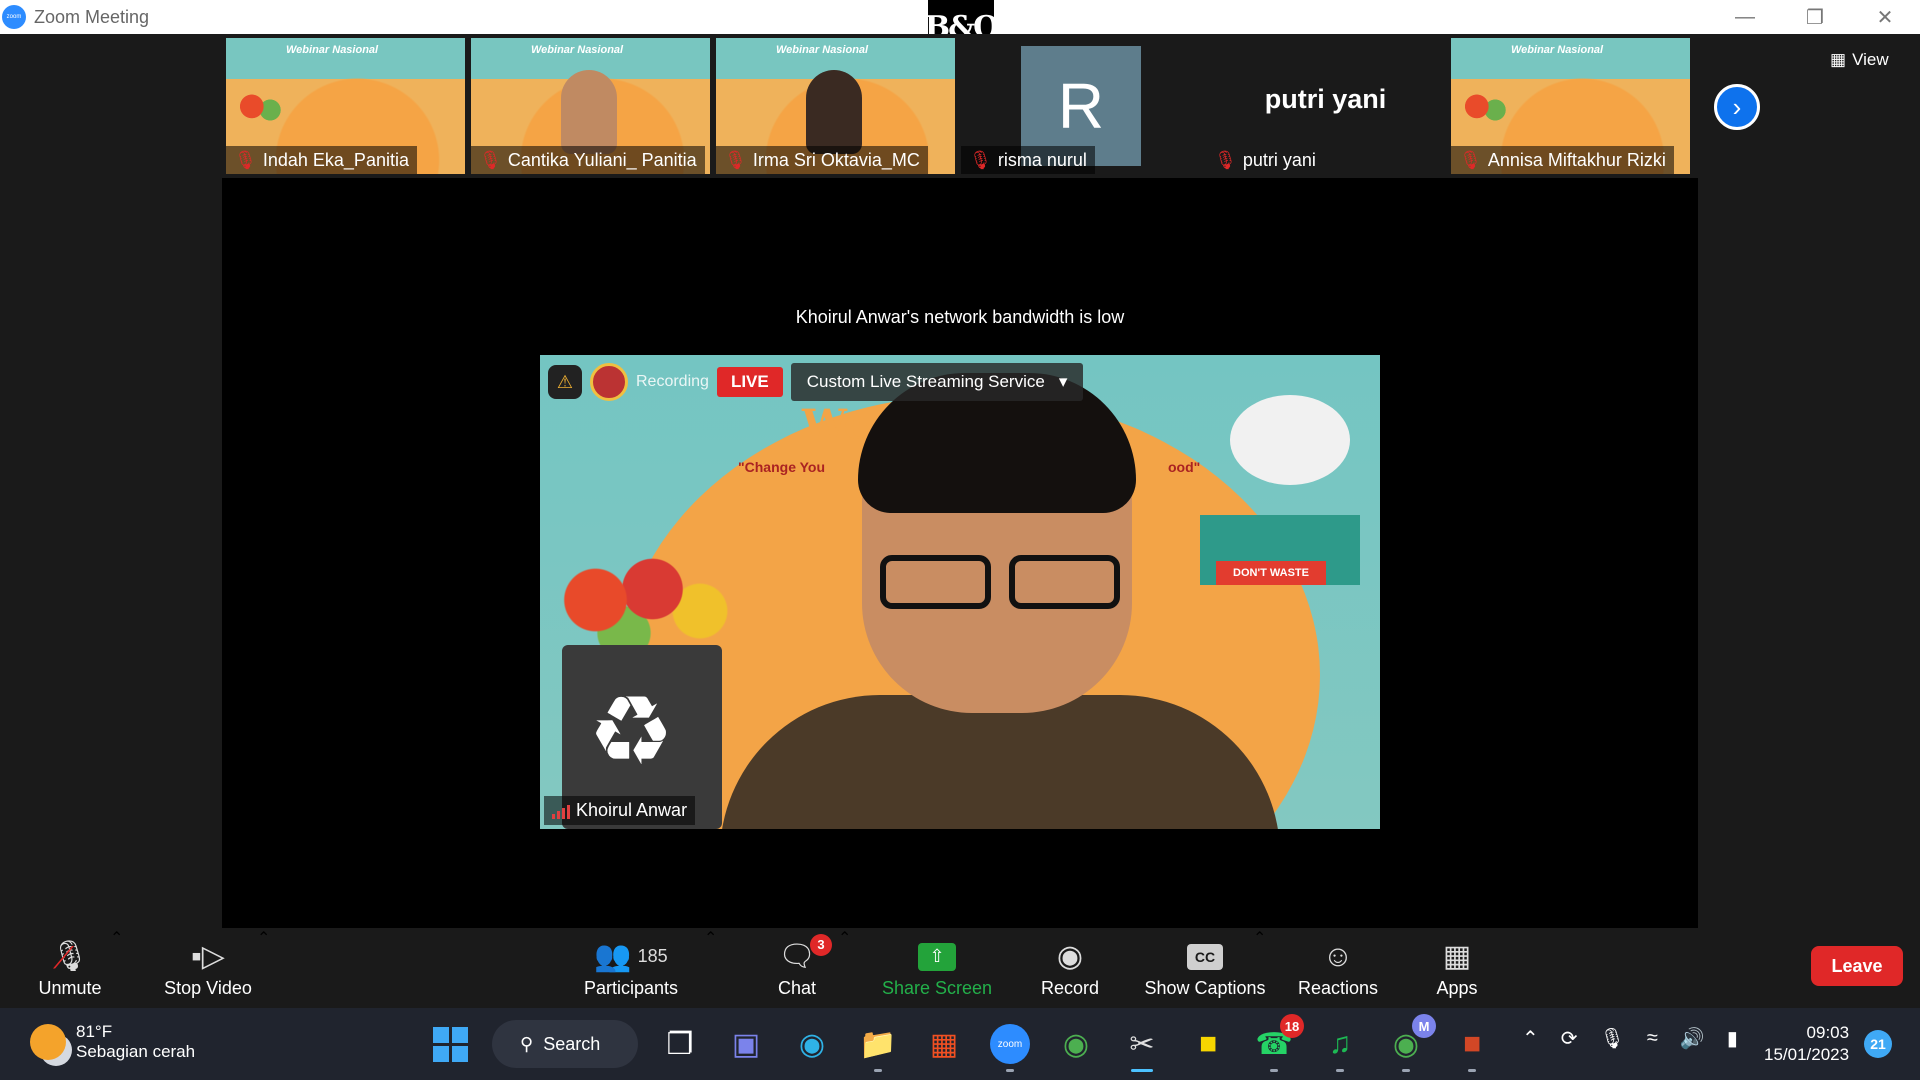 This screenshot has height=1080, width=1920. I want to click on closed-captions-icon: CC, so click(1205, 957).